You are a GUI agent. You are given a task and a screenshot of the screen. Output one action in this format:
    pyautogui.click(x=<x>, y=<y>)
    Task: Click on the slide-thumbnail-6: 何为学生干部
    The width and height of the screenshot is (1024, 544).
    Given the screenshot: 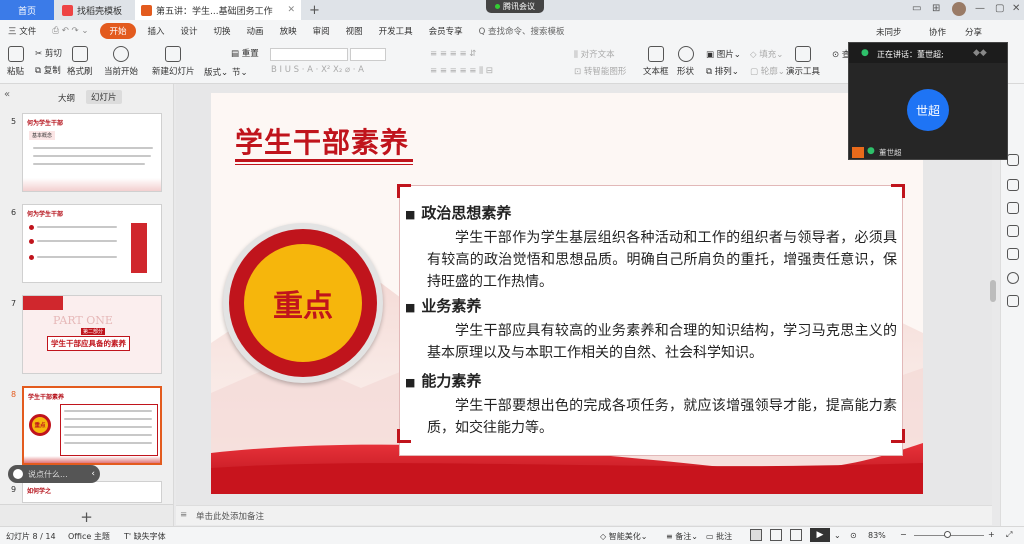 What is the action you would take?
    pyautogui.click(x=92, y=243)
    